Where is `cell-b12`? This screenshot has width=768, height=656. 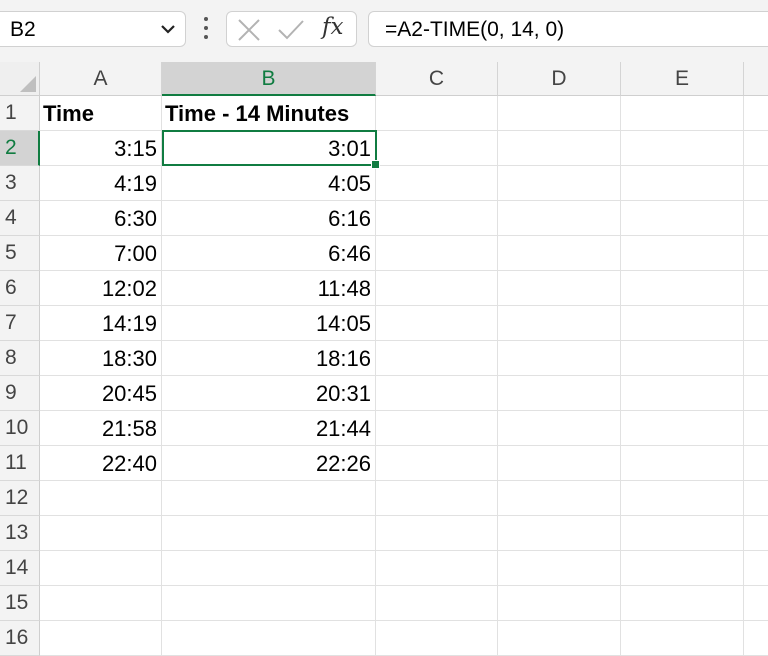 cell-b12 is located at coordinates (269, 498).